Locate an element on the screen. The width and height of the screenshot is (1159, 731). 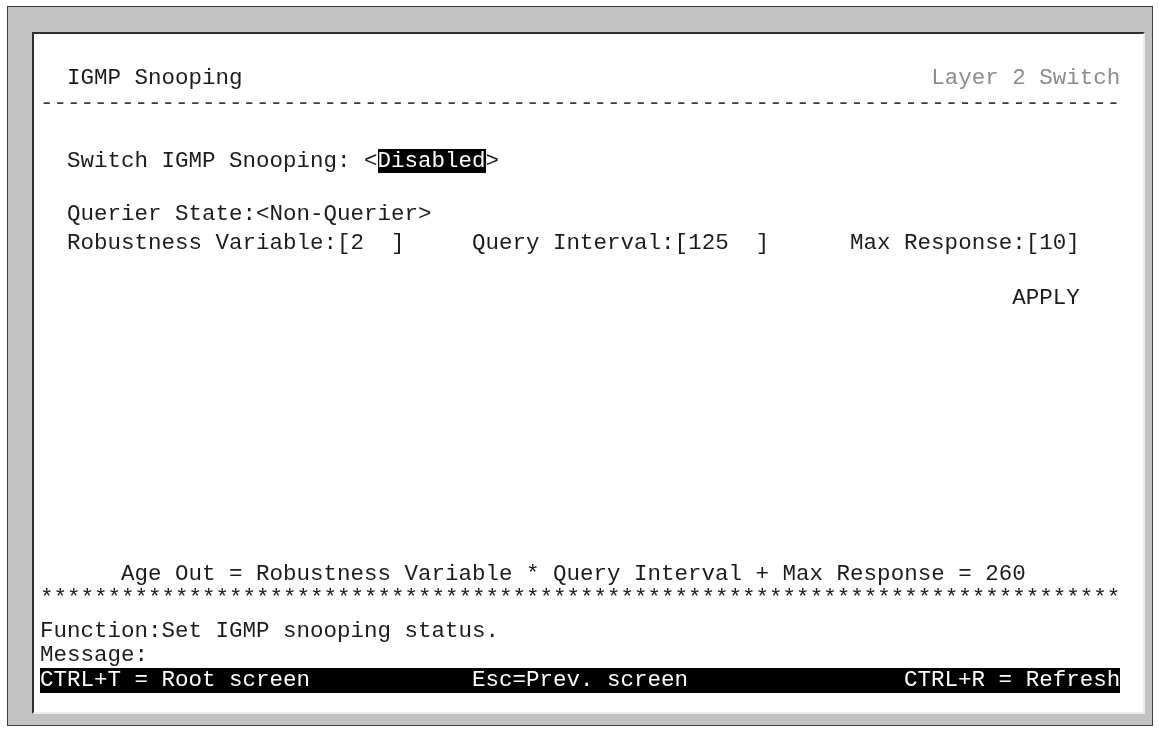
field-label: Max Response: is located at coordinates (938, 243).